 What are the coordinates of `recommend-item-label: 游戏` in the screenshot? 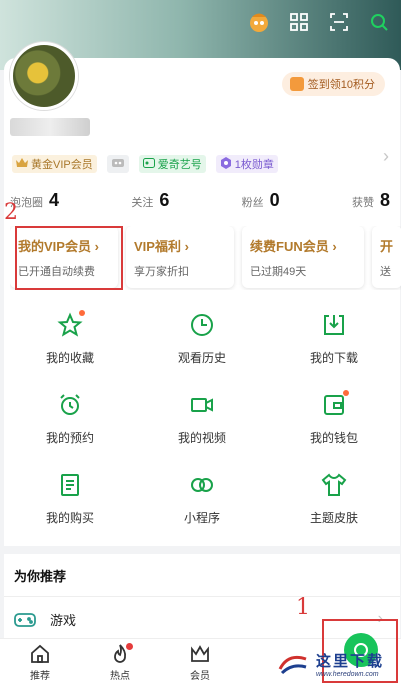 It's located at (63, 620).